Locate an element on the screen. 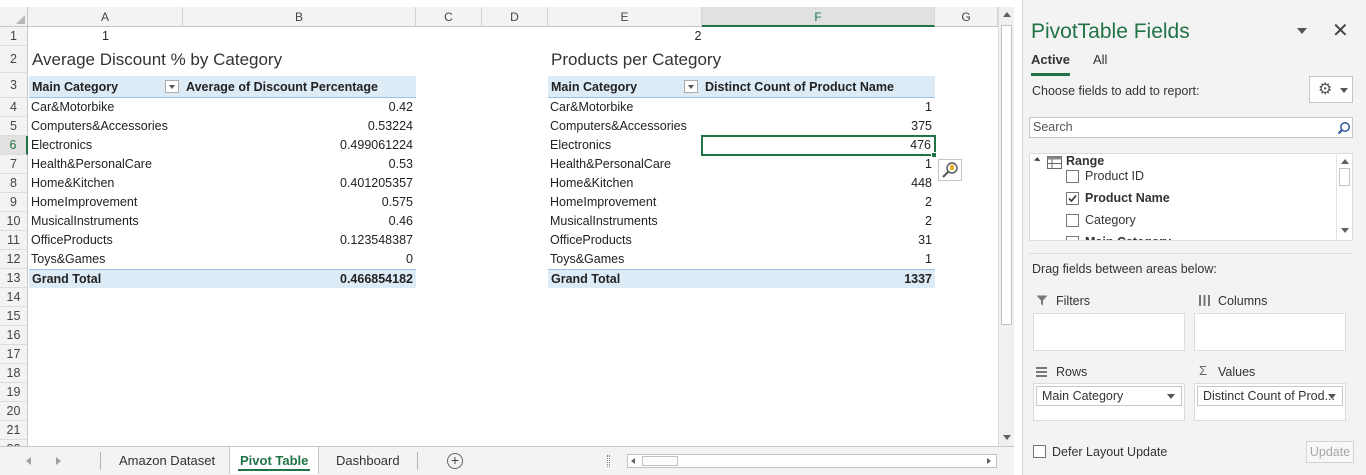 The height and width of the screenshot is (475, 1366). pivot1-row-value: 0.401205357 is located at coordinates (299, 183).